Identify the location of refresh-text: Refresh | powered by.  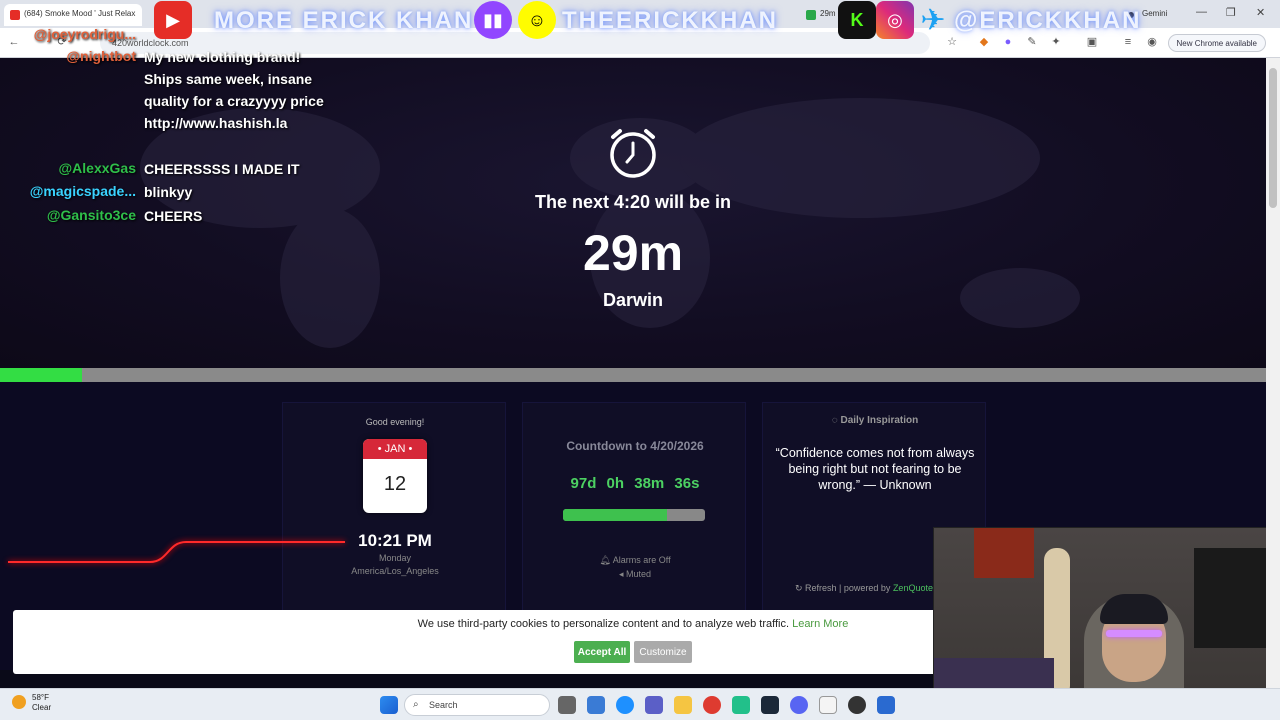
(849, 588).